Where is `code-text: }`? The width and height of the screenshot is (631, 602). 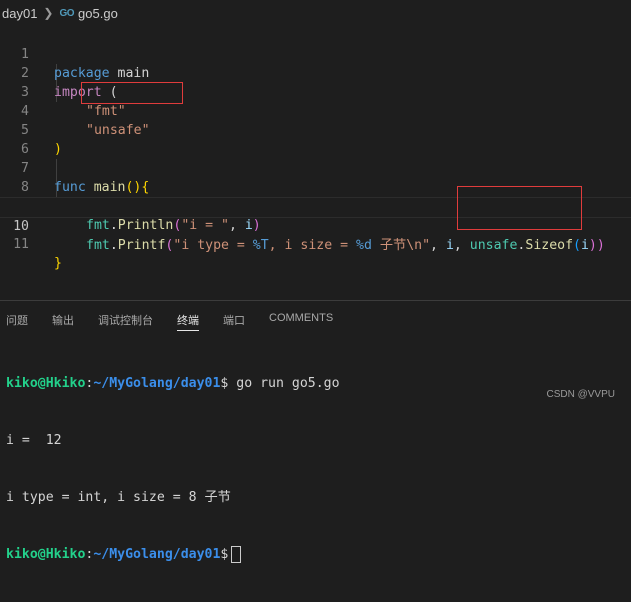
code-text: } is located at coordinates (58, 263).